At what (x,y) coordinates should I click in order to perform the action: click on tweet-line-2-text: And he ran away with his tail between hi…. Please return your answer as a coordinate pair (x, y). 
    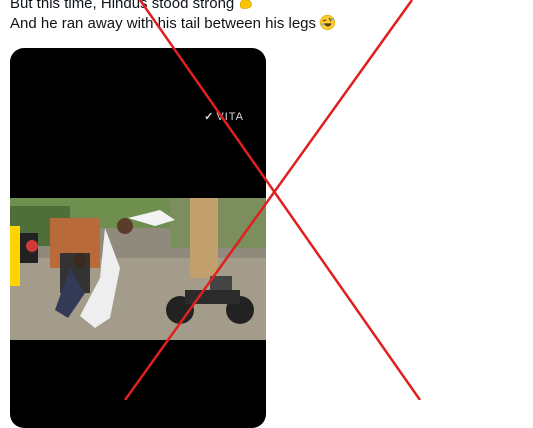
    Looking at the image, I should click on (163, 23).